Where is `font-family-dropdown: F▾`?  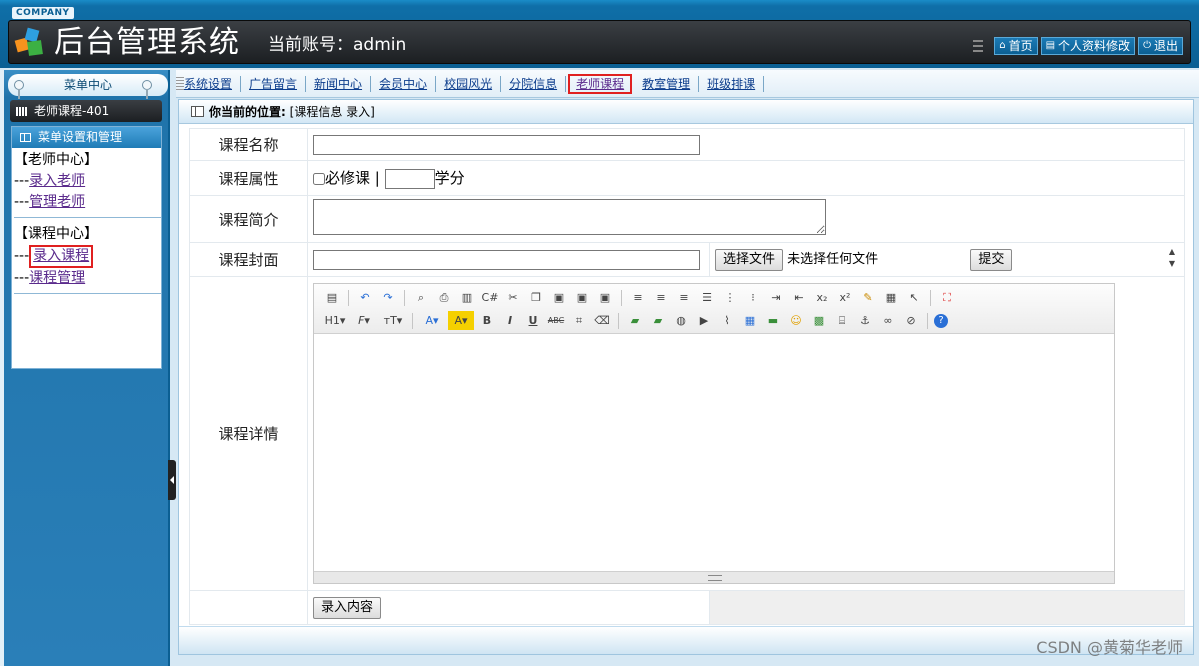
font-family-dropdown: F▾ is located at coordinates (364, 320).